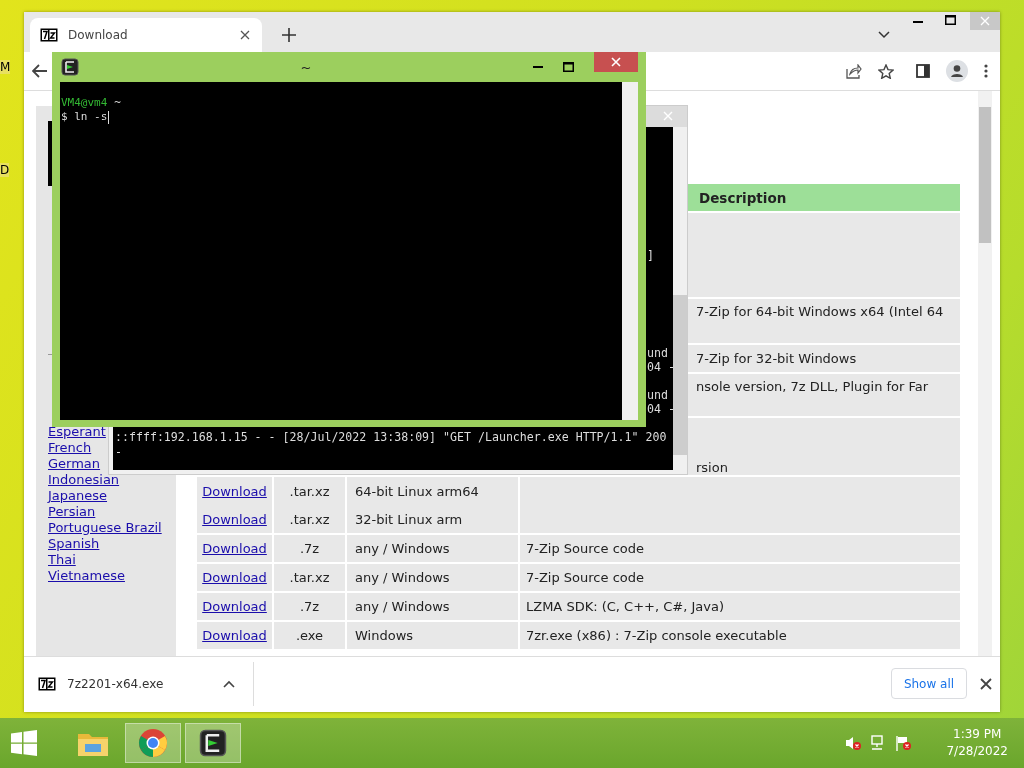 The width and height of the screenshot is (1024, 768). What do you see at coordinates (903, 743) in the screenshot?
I see `flag-icon` at bounding box center [903, 743].